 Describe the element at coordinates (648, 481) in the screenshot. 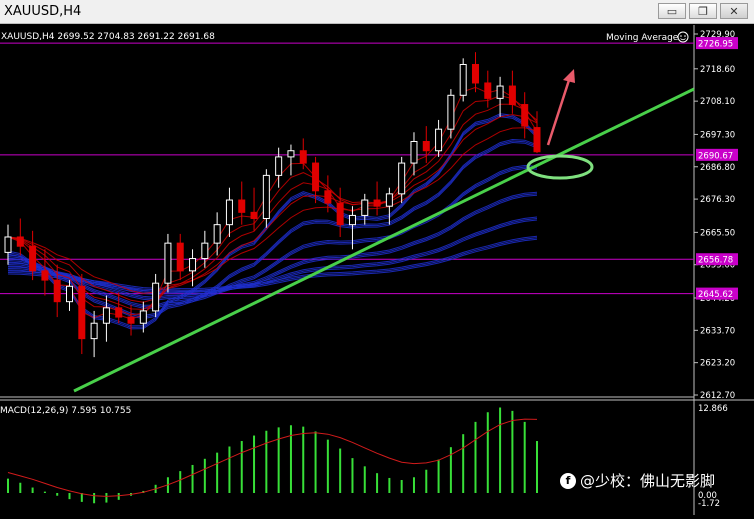

I see `watermark-text: @少校：佛山无影脚` at that location.